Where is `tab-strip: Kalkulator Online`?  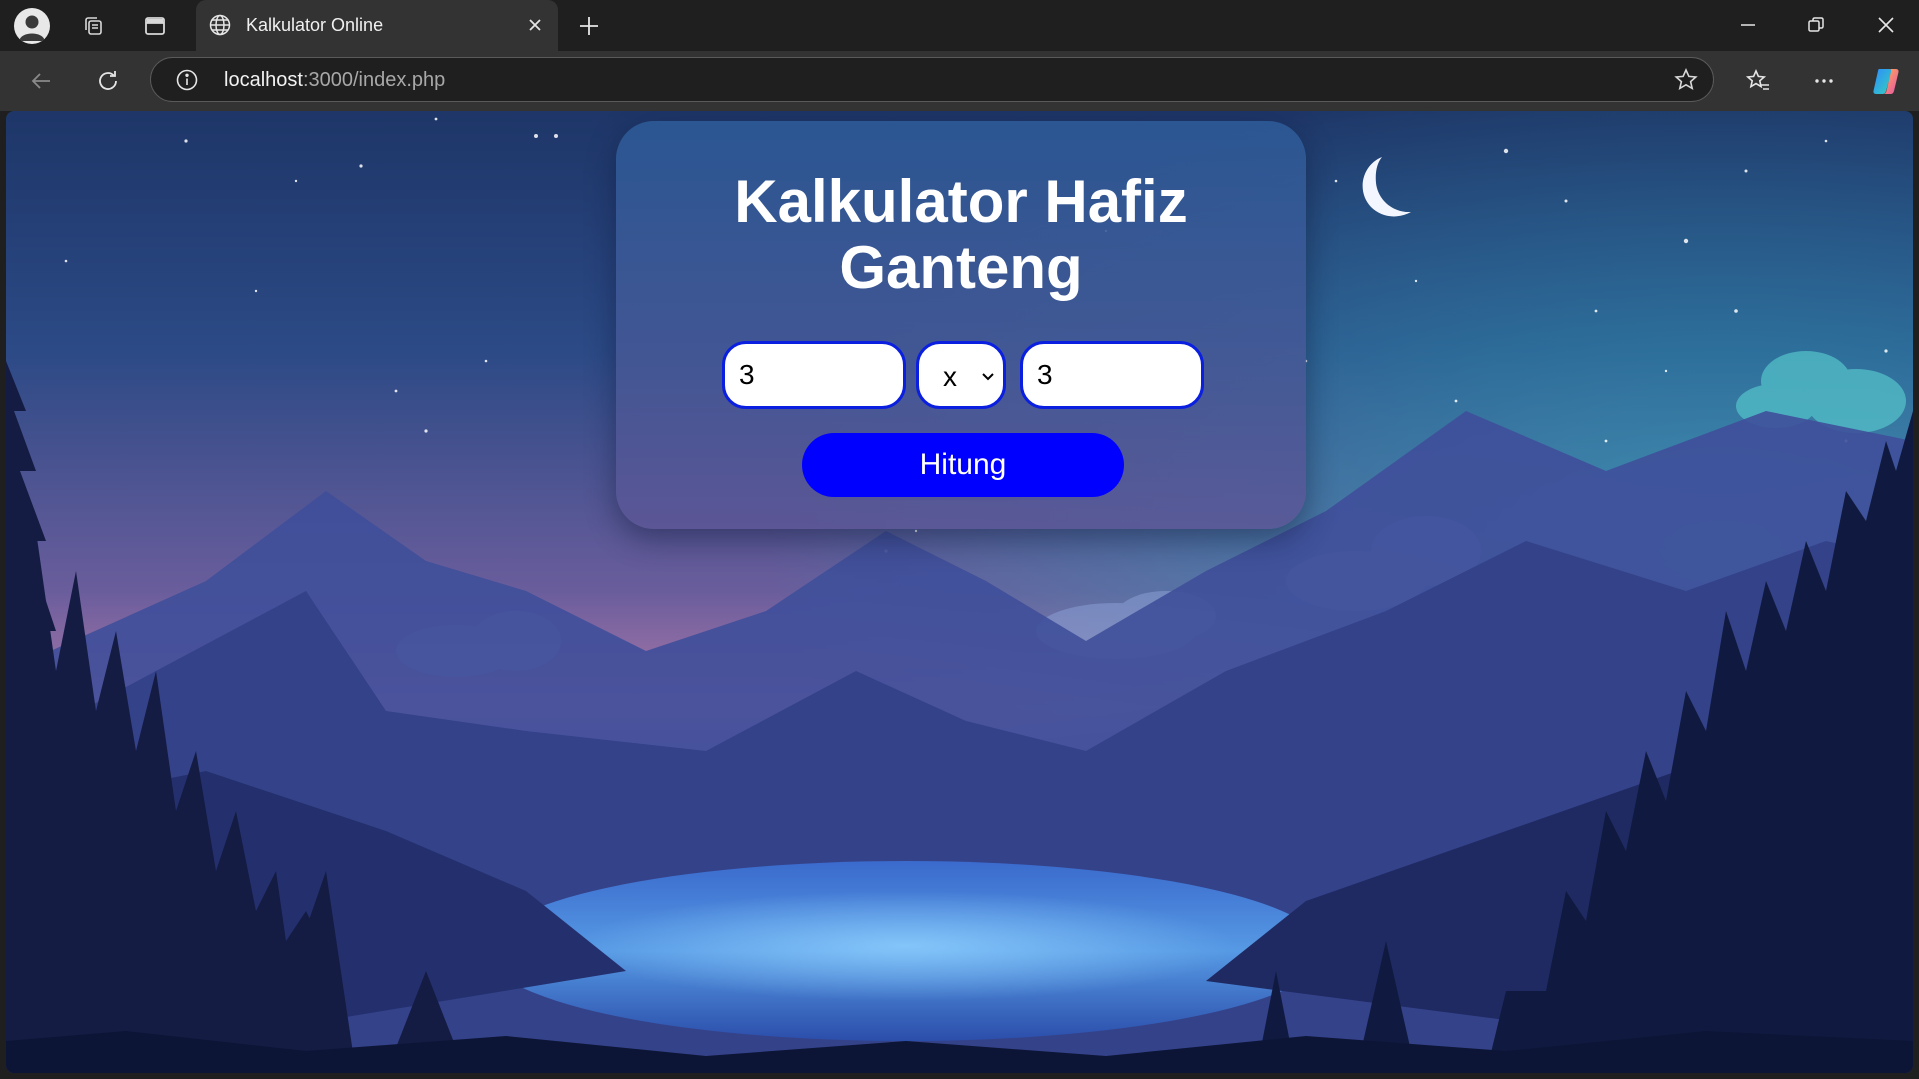 tab-strip: Kalkulator Online is located at coordinates (959, 25).